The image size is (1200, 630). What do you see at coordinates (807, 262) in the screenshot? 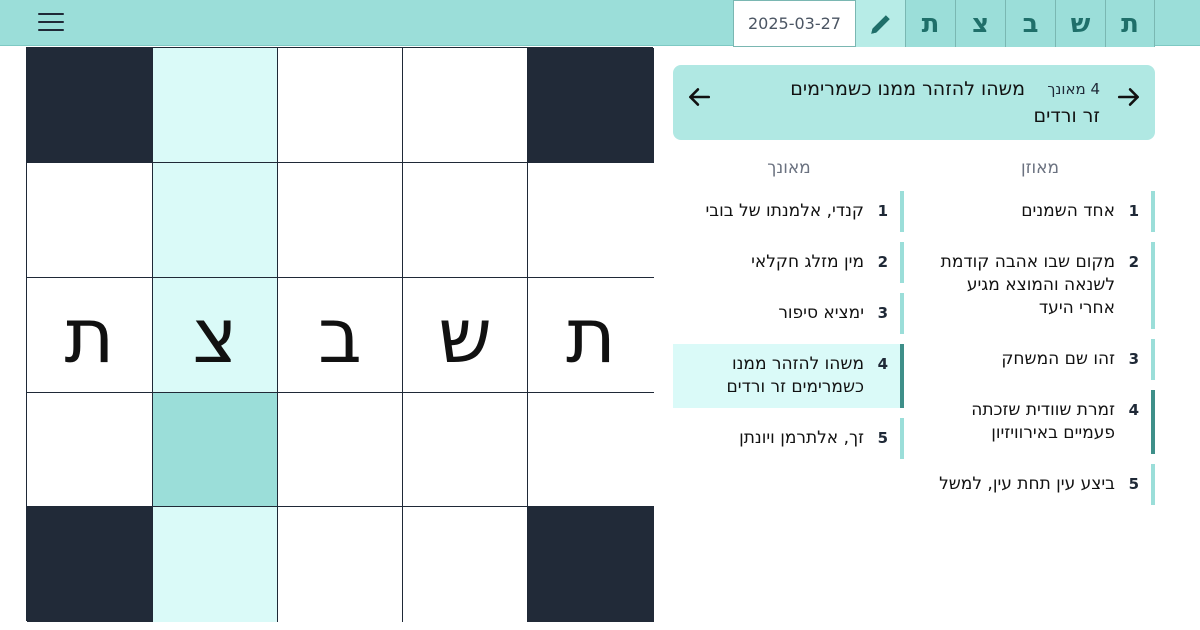
I see `clue-text: מין מזלג חקלאי` at bounding box center [807, 262].